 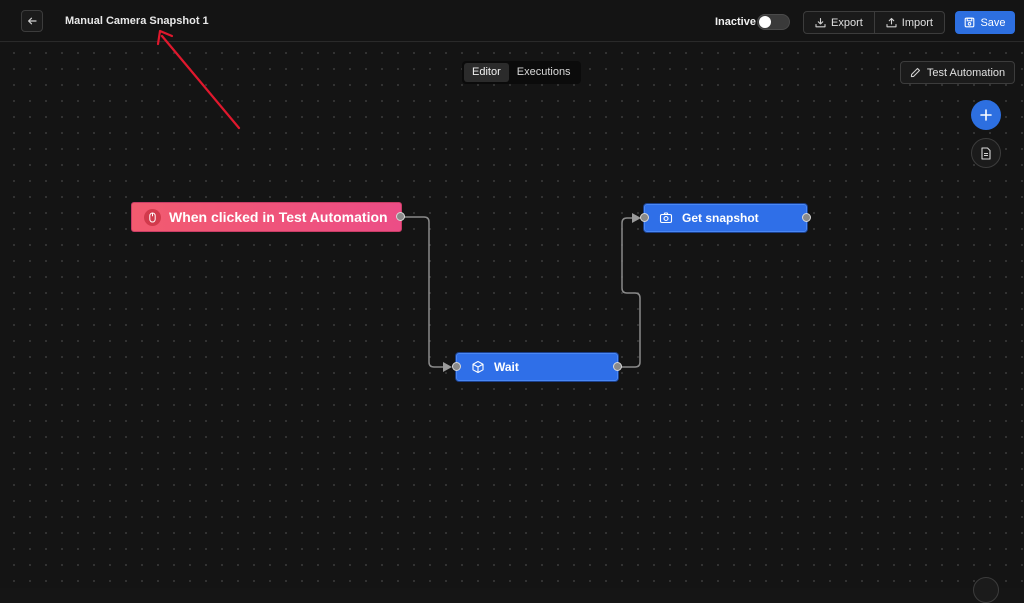 What do you see at coordinates (806, 217) in the screenshot?
I see `snapshot-output-port` at bounding box center [806, 217].